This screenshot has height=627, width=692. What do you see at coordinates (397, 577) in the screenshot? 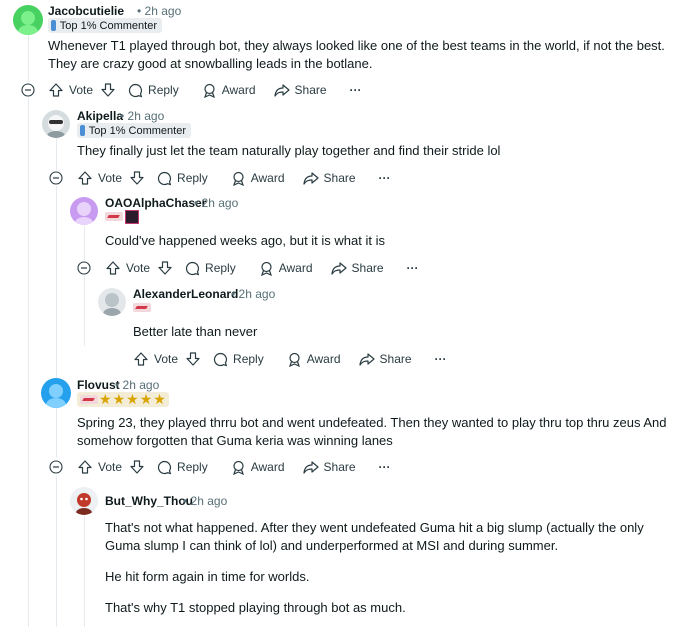
I see `comment-paragraph: He hit form again in time for worlds.` at bounding box center [397, 577].